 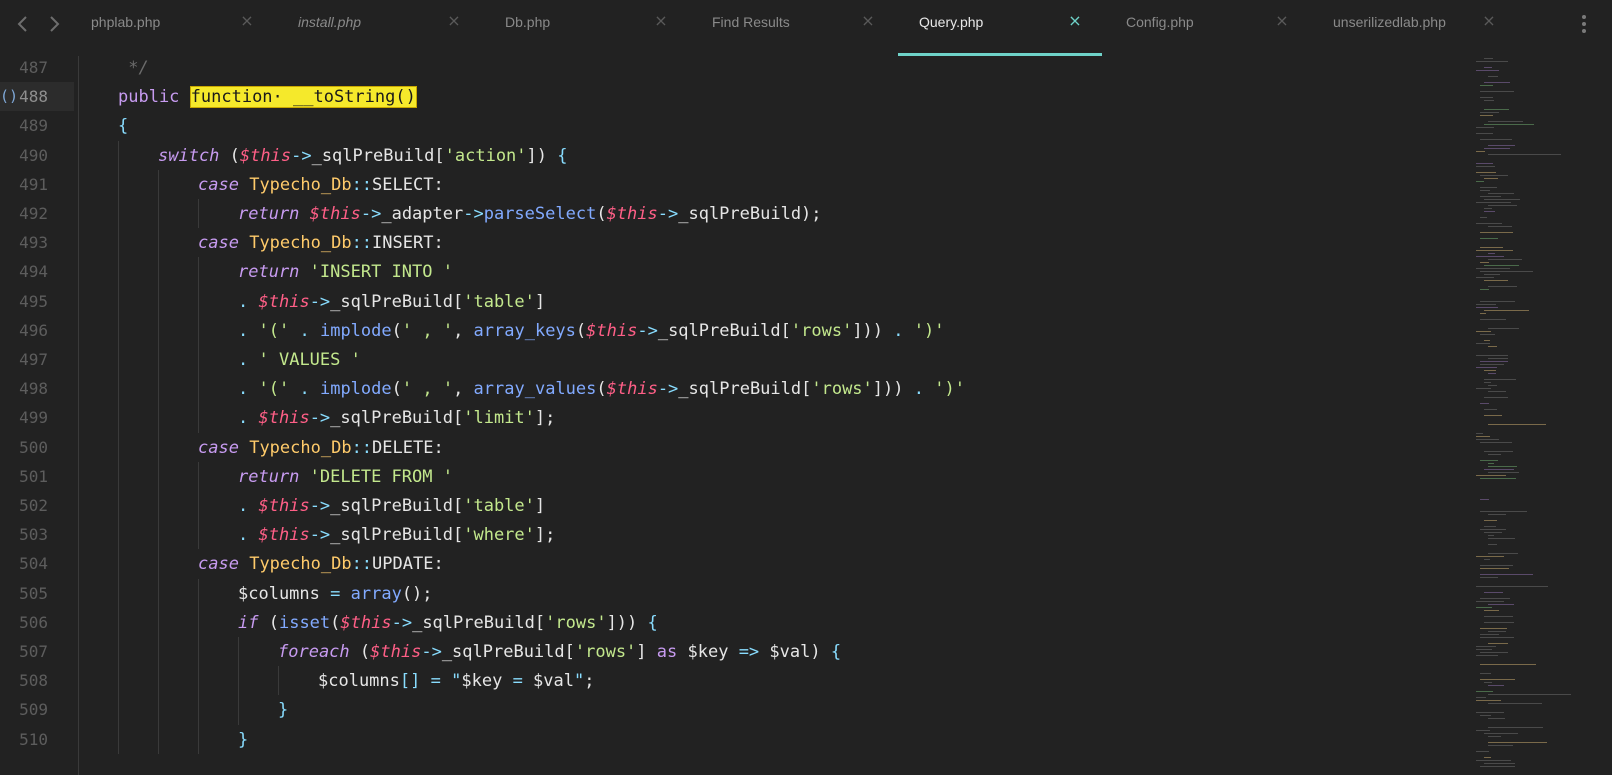 I want to click on chevron-right-icon, so click(x=54, y=24).